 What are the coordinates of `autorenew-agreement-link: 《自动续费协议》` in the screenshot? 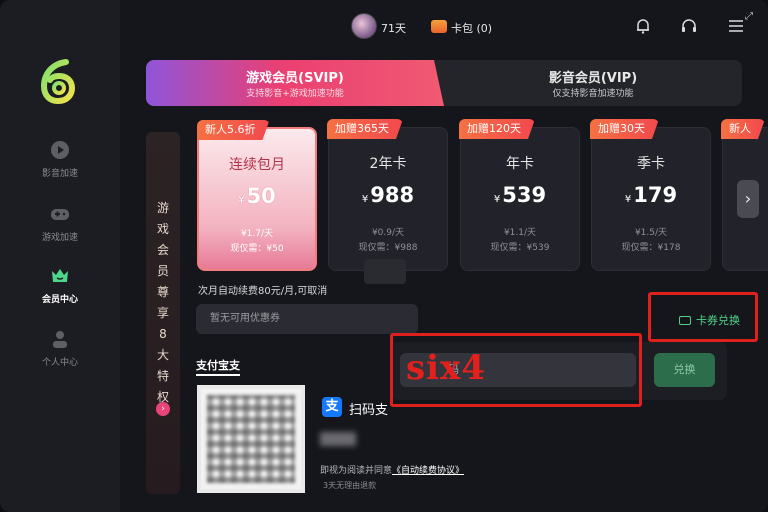 It's located at (428, 471).